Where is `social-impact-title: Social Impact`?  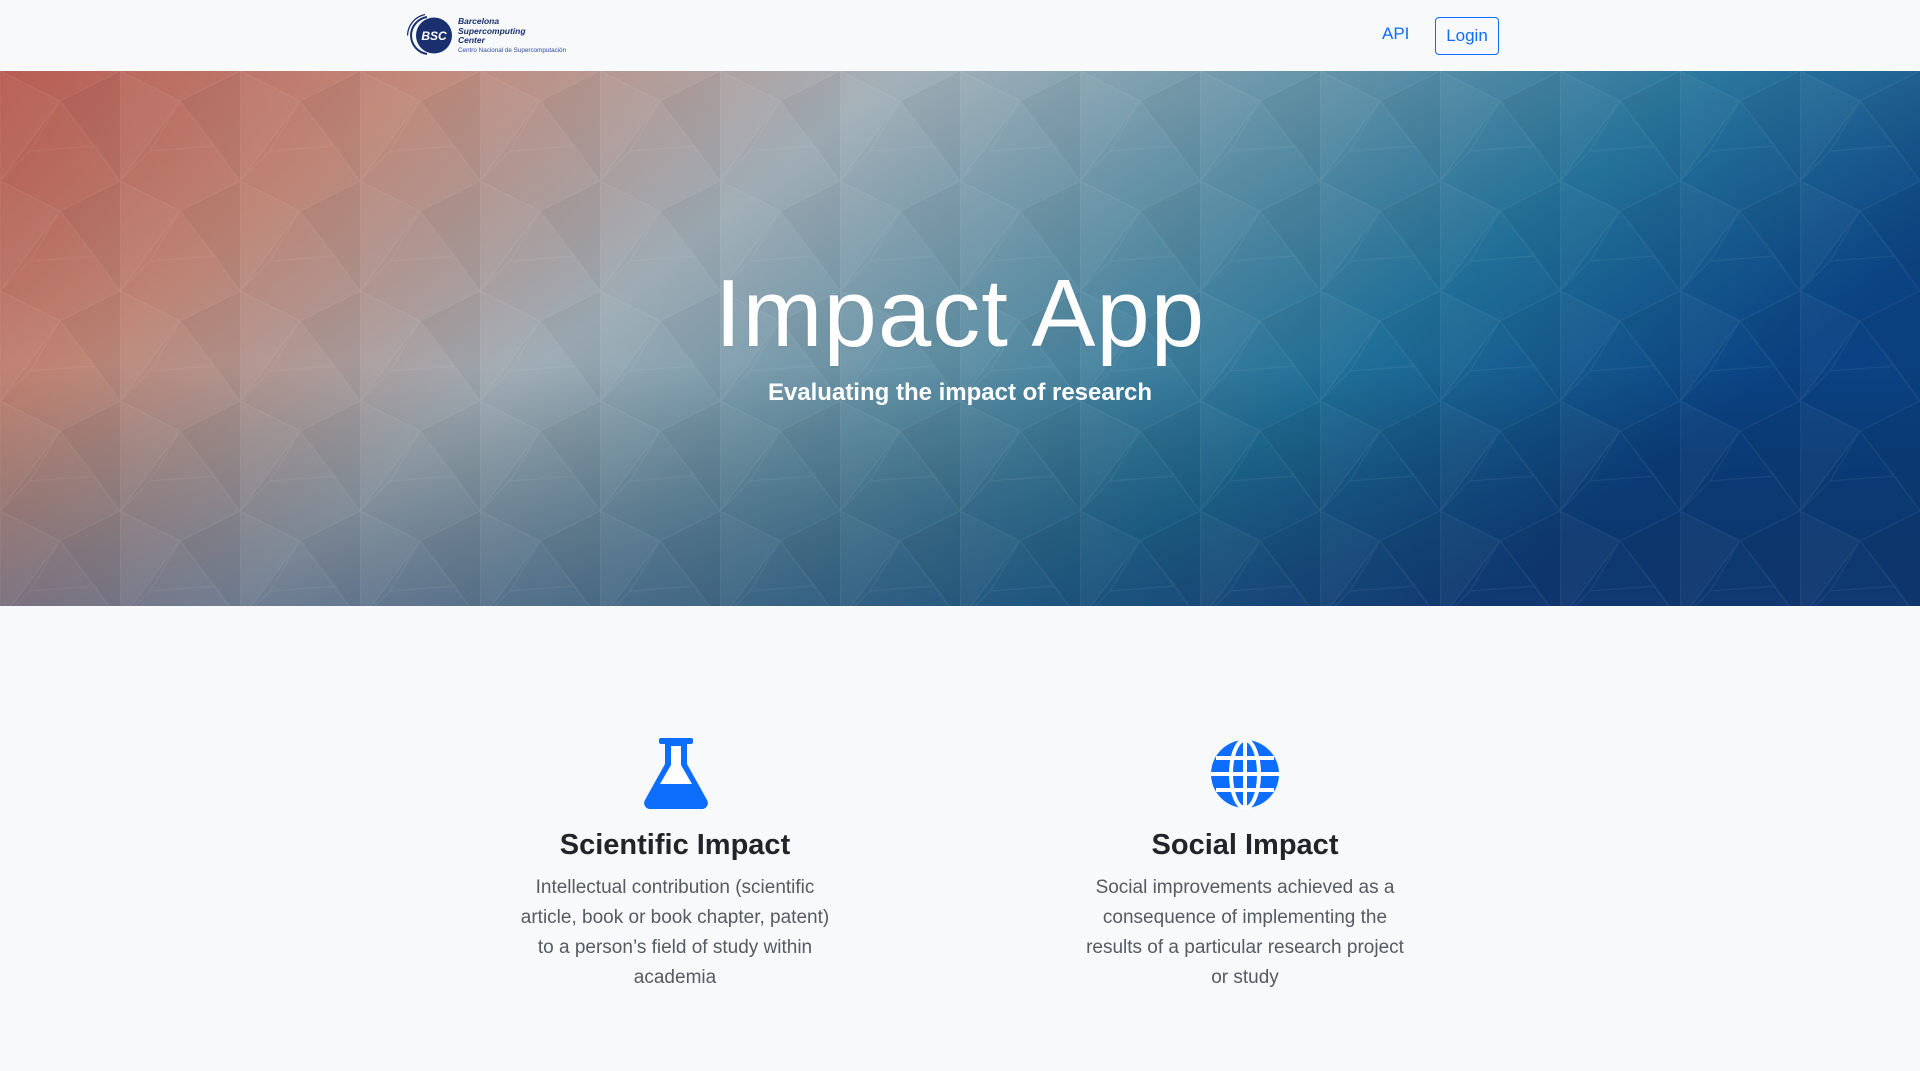 social-impact-title: Social Impact is located at coordinates (1245, 845).